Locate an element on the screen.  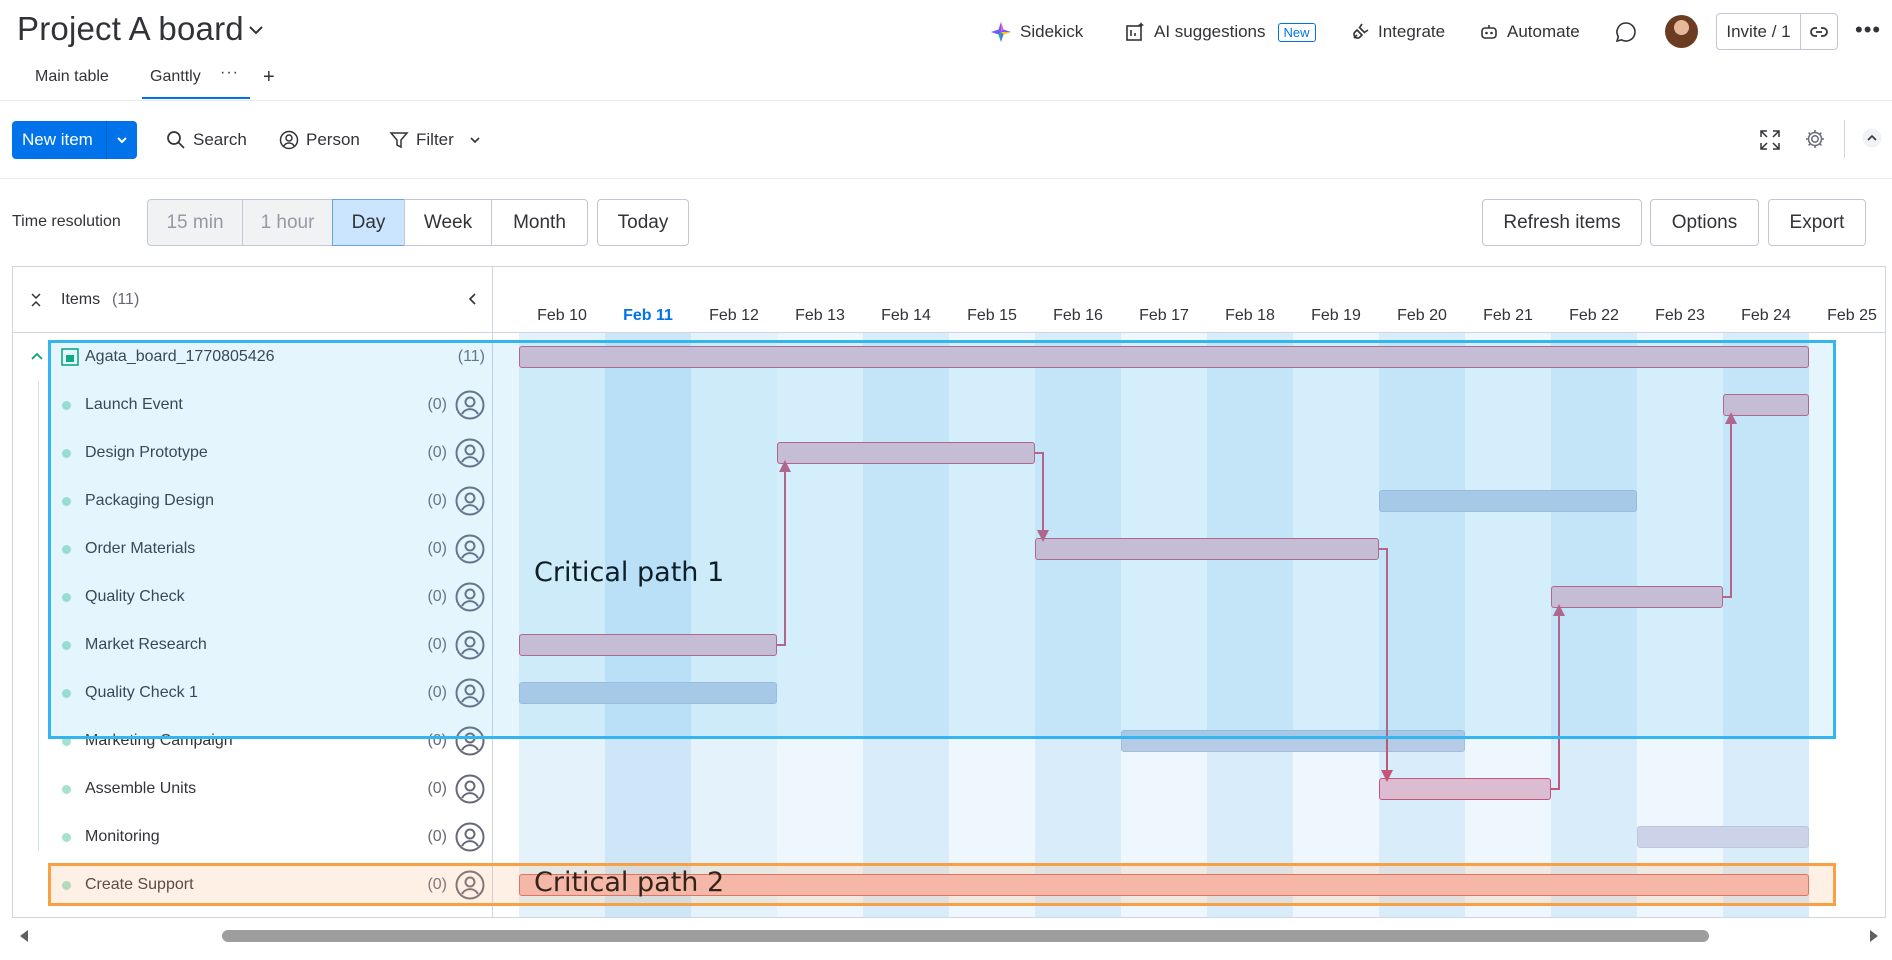
item-row: Packaging Design (0) is located at coordinates (253, 501).